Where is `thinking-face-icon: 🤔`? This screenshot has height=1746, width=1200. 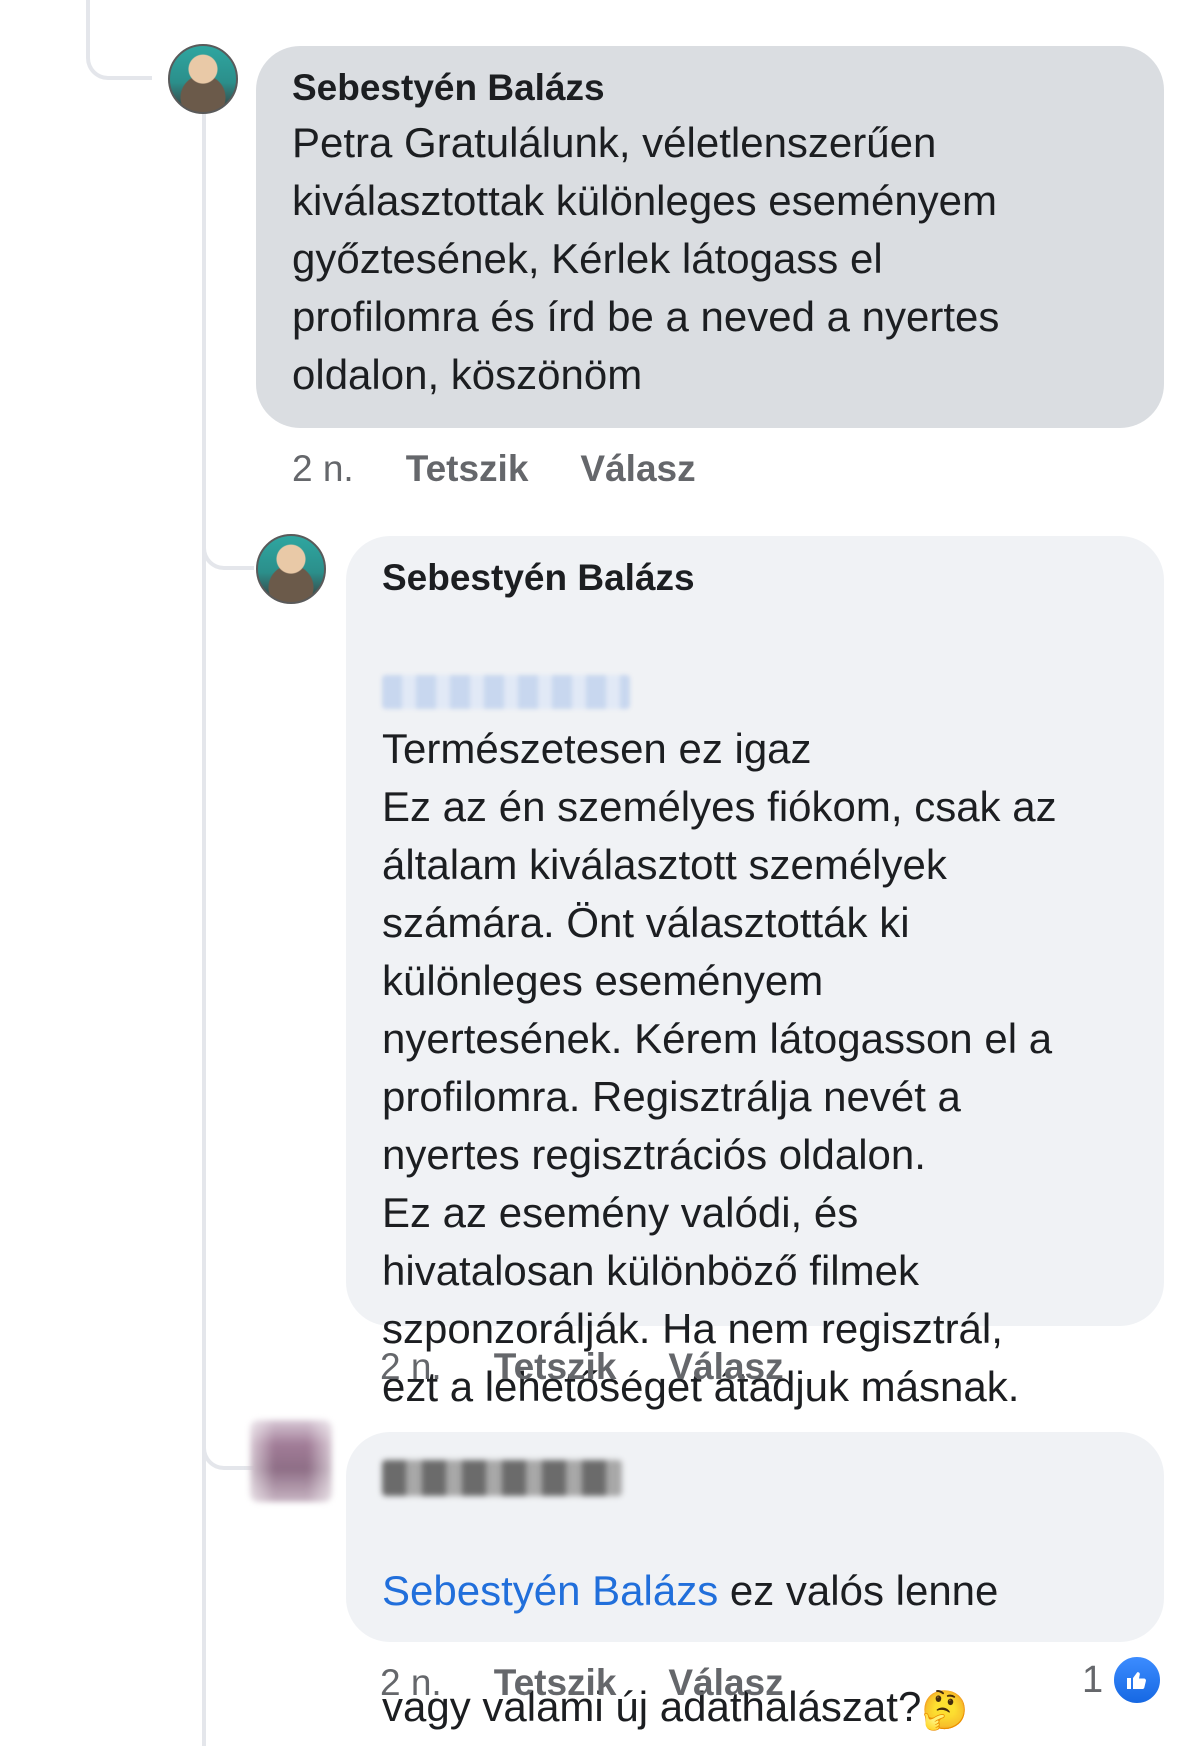
thinking-face-icon: 🤔 is located at coordinates (945, 1711).